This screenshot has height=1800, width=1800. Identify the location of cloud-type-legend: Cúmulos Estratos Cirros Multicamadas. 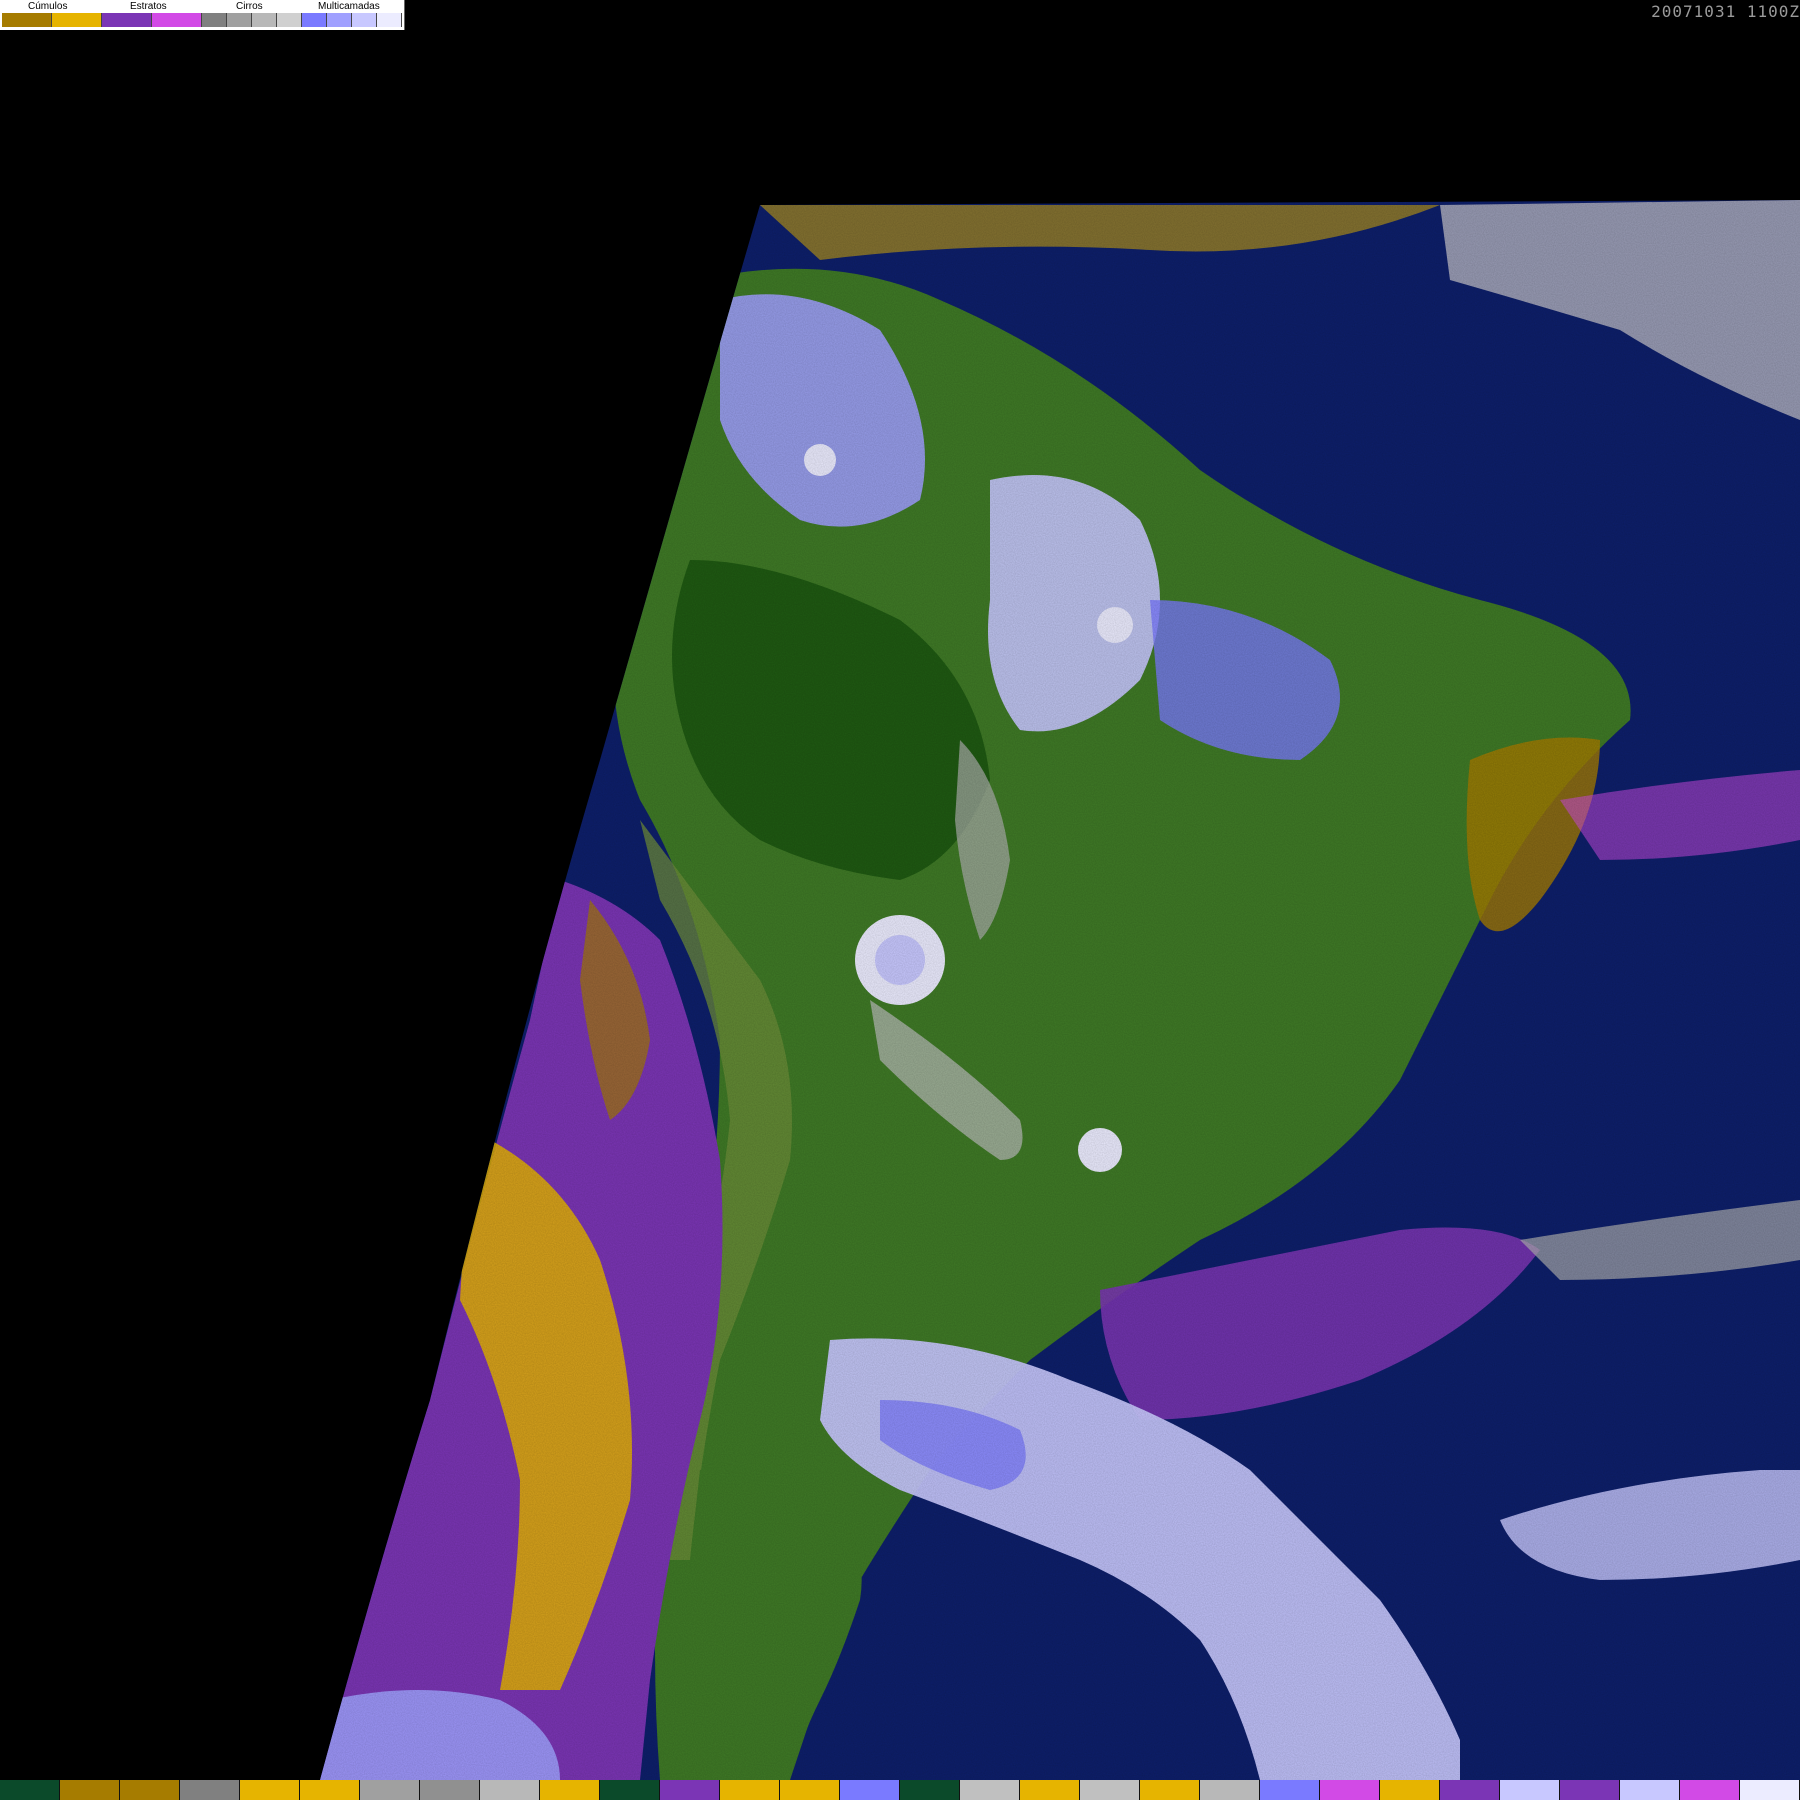
(202, 15).